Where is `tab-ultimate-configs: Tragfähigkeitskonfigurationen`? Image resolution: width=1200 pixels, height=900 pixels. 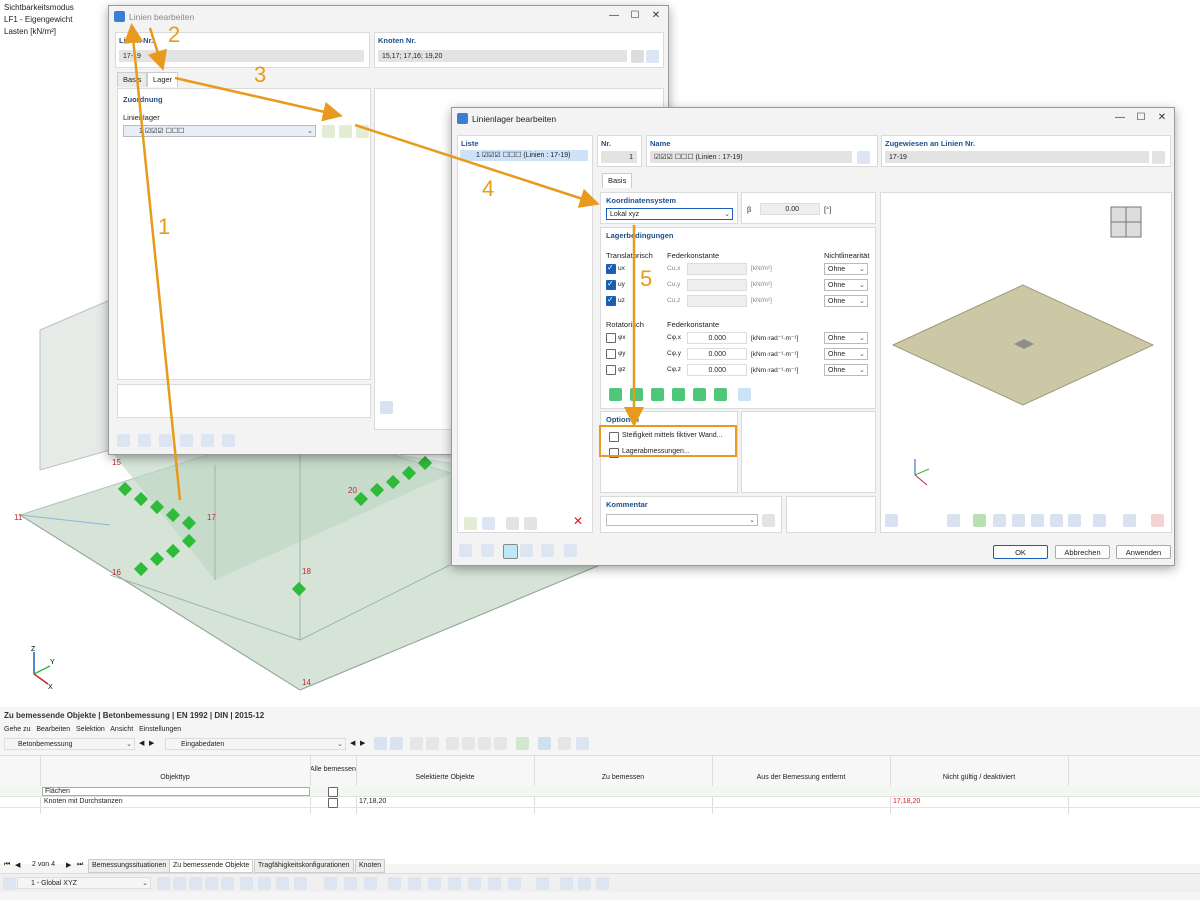 tab-ultimate-configs: Tragfähigkeitskonfigurationen is located at coordinates (304, 866).